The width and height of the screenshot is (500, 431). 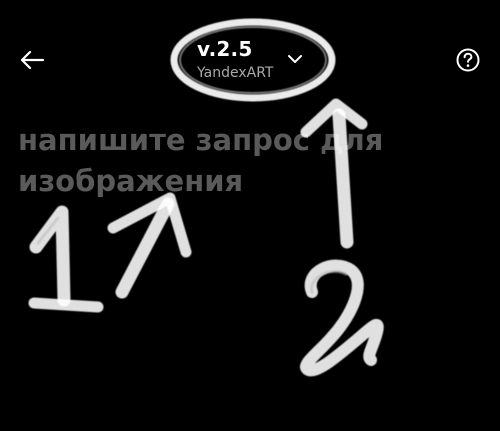 What do you see at coordinates (66, 259) in the screenshot?
I see `step-1-mark` at bounding box center [66, 259].